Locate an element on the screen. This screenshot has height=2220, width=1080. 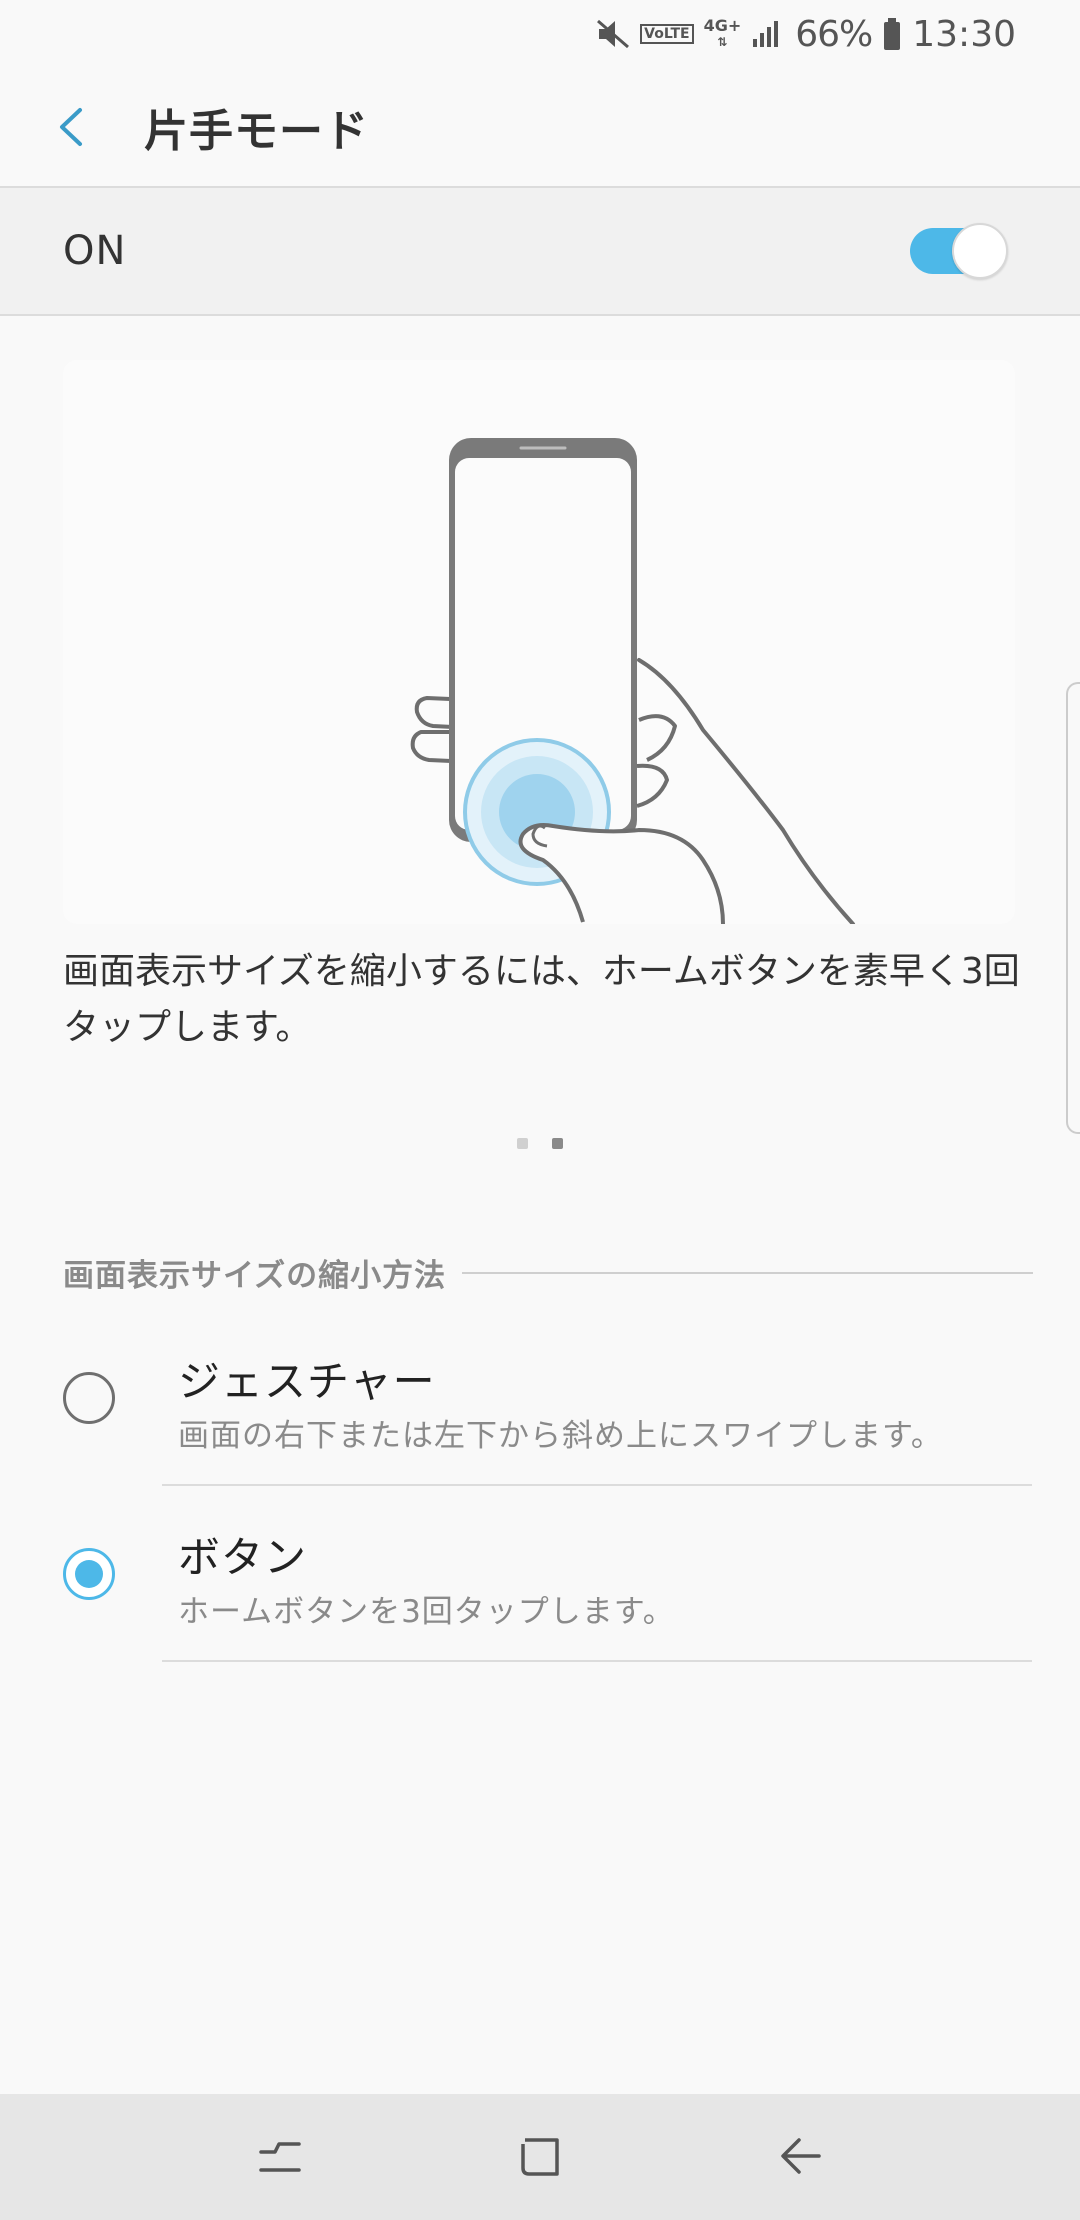
option-title: ボタン is located at coordinates (243, 1557).